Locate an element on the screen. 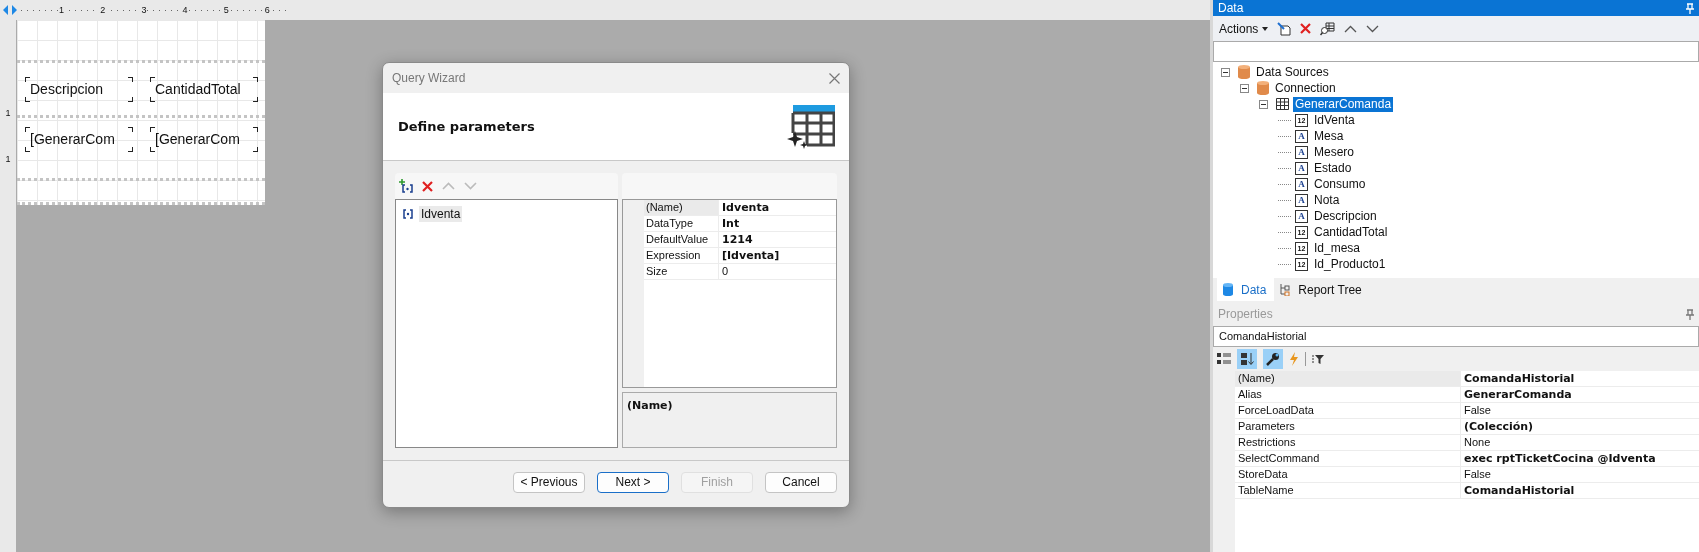  search-field is located at coordinates (1456, 51).